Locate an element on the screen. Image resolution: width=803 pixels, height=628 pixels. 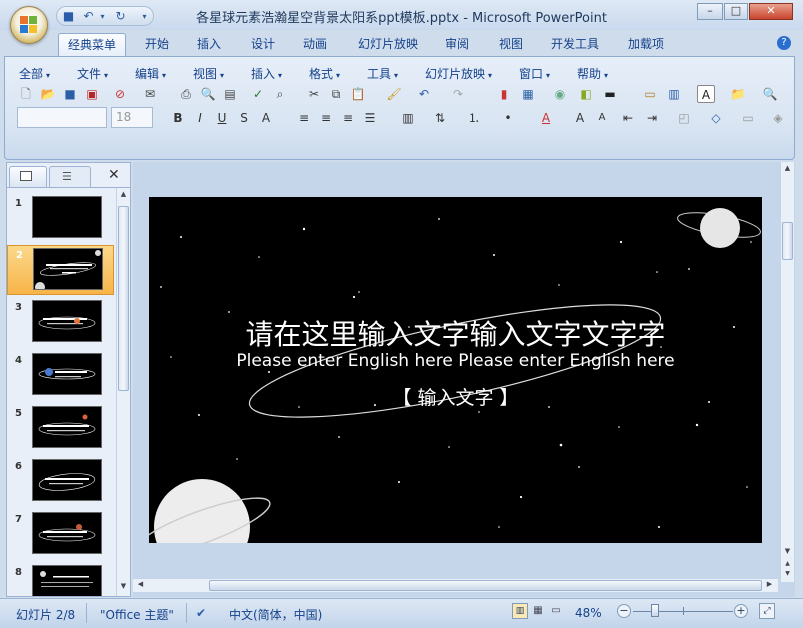
menu-tools: 工具 ▾ is located at coordinates (382, 73).